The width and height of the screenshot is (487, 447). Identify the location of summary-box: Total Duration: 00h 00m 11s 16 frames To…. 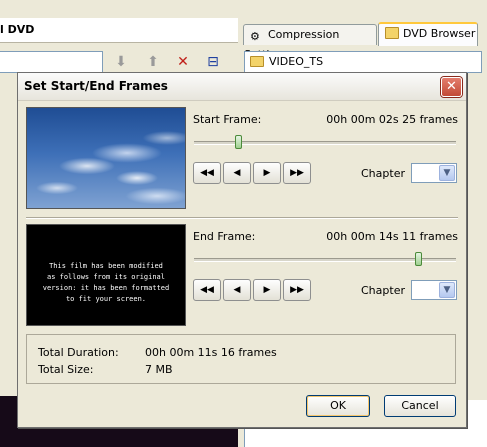
(241, 359).